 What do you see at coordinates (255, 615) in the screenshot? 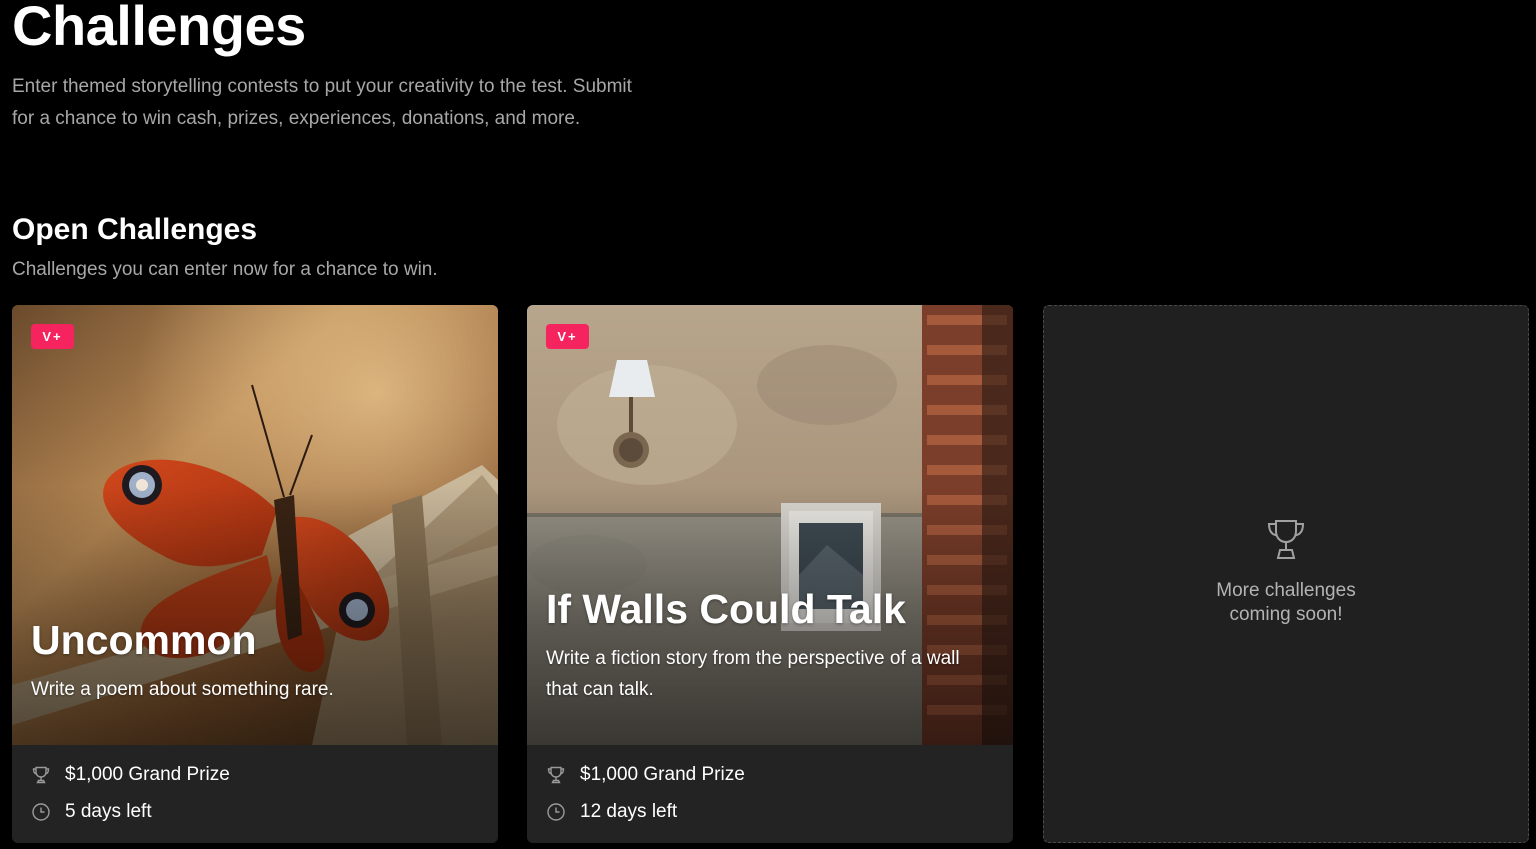
I see `image-shade` at bounding box center [255, 615].